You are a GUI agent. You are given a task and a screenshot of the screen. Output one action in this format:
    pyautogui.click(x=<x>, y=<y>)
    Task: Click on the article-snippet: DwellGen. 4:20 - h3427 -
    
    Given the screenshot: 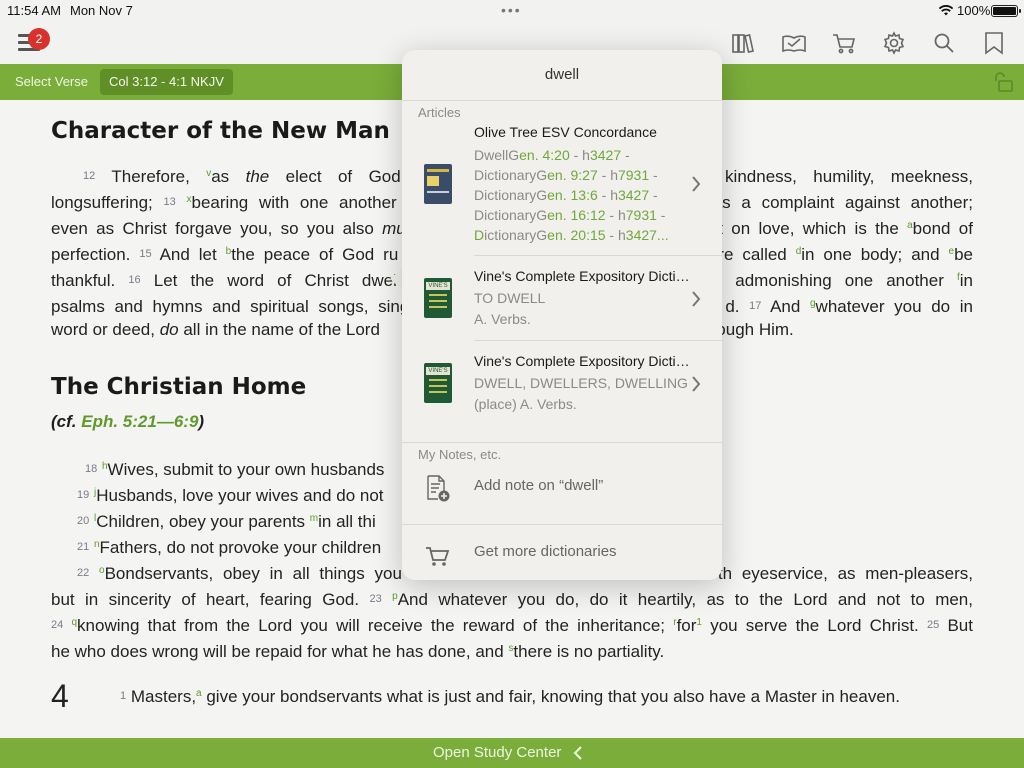 What is the action you would take?
    pyautogui.click(x=552, y=155)
    